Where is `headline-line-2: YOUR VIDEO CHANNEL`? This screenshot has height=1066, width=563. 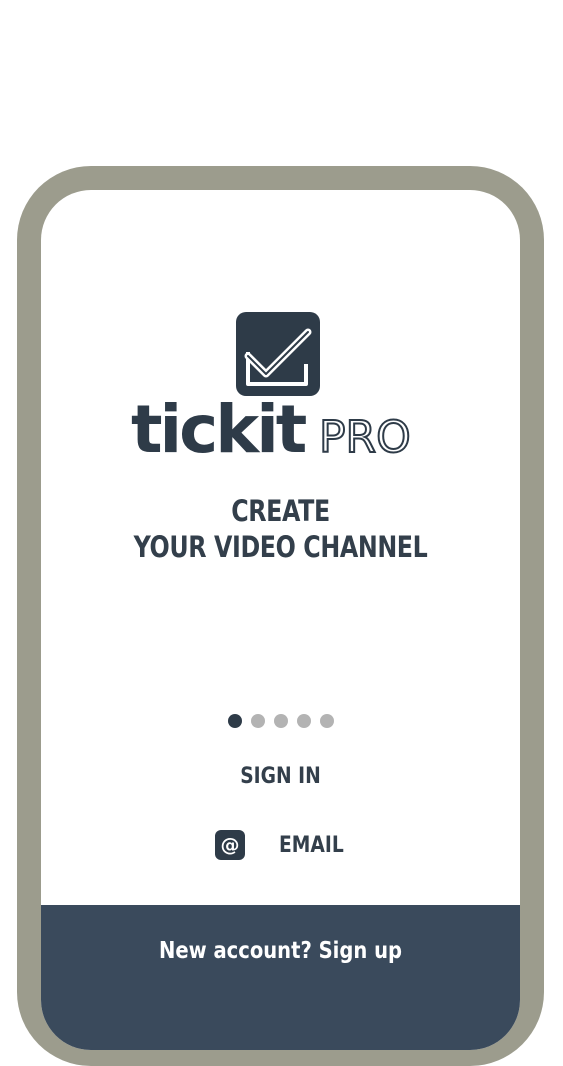 headline-line-2: YOUR VIDEO CHANNEL is located at coordinates (280, 547).